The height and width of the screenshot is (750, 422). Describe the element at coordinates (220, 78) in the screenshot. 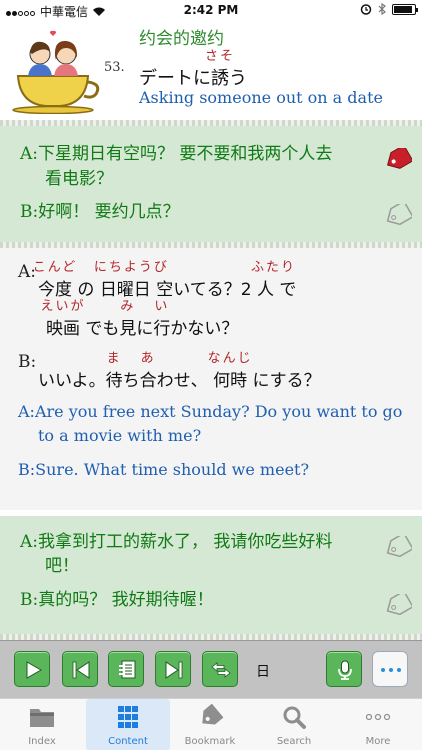

I see `kanji-text: 誘` at that location.